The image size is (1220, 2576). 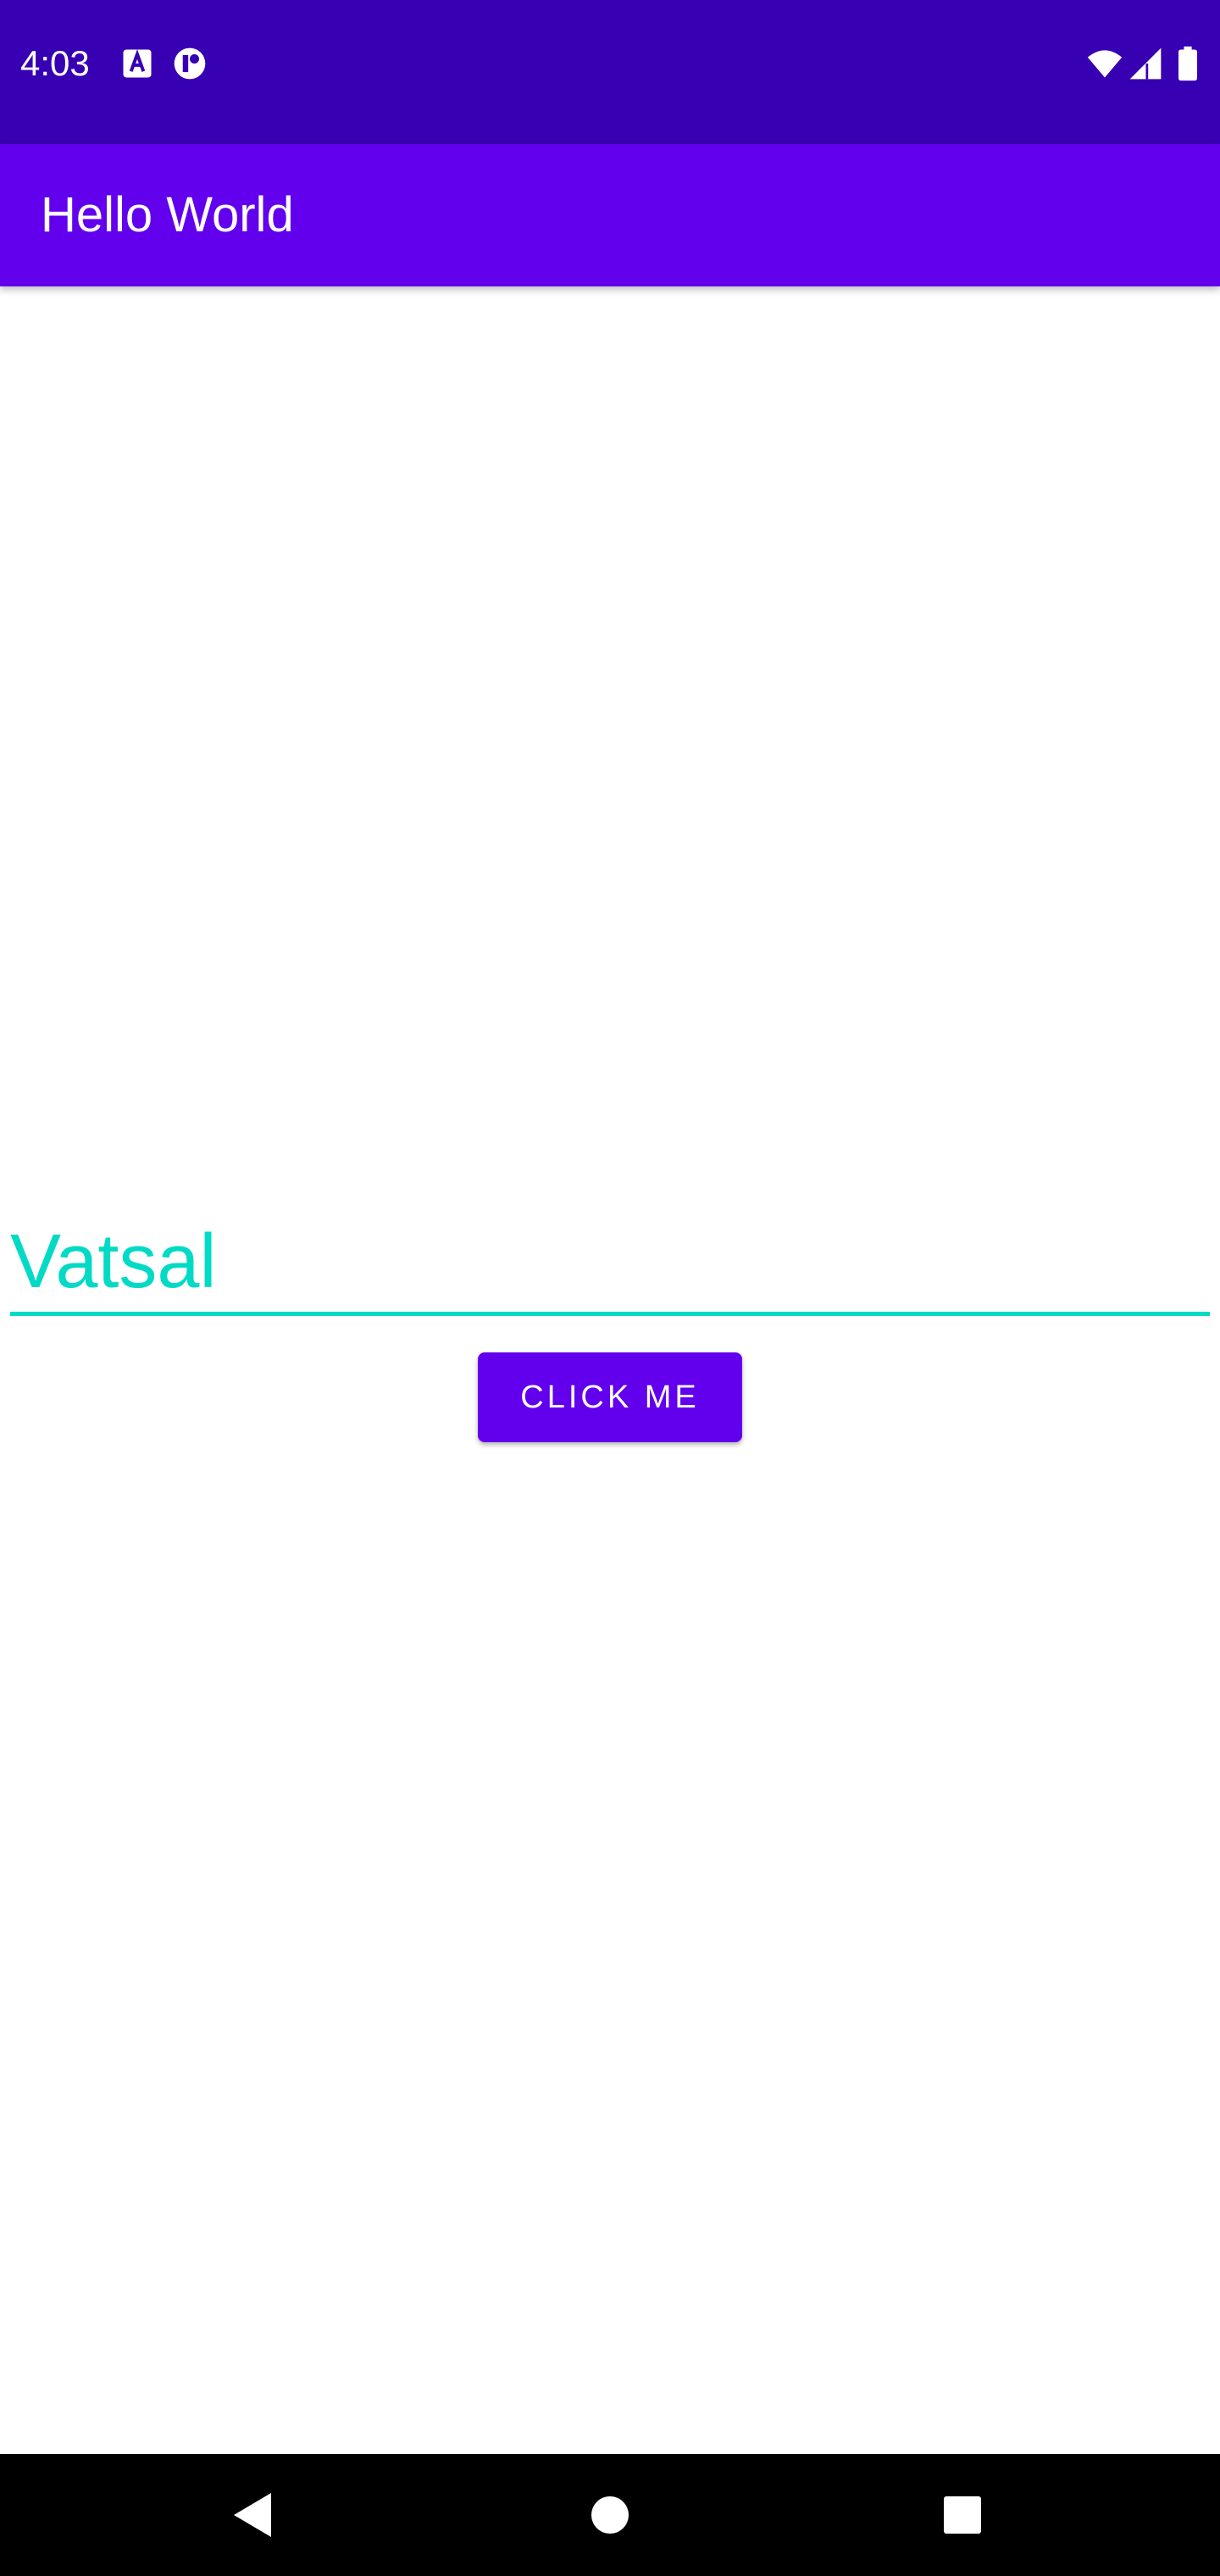 What do you see at coordinates (1105, 64) in the screenshot?
I see `wifi-icon` at bounding box center [1105, 64].